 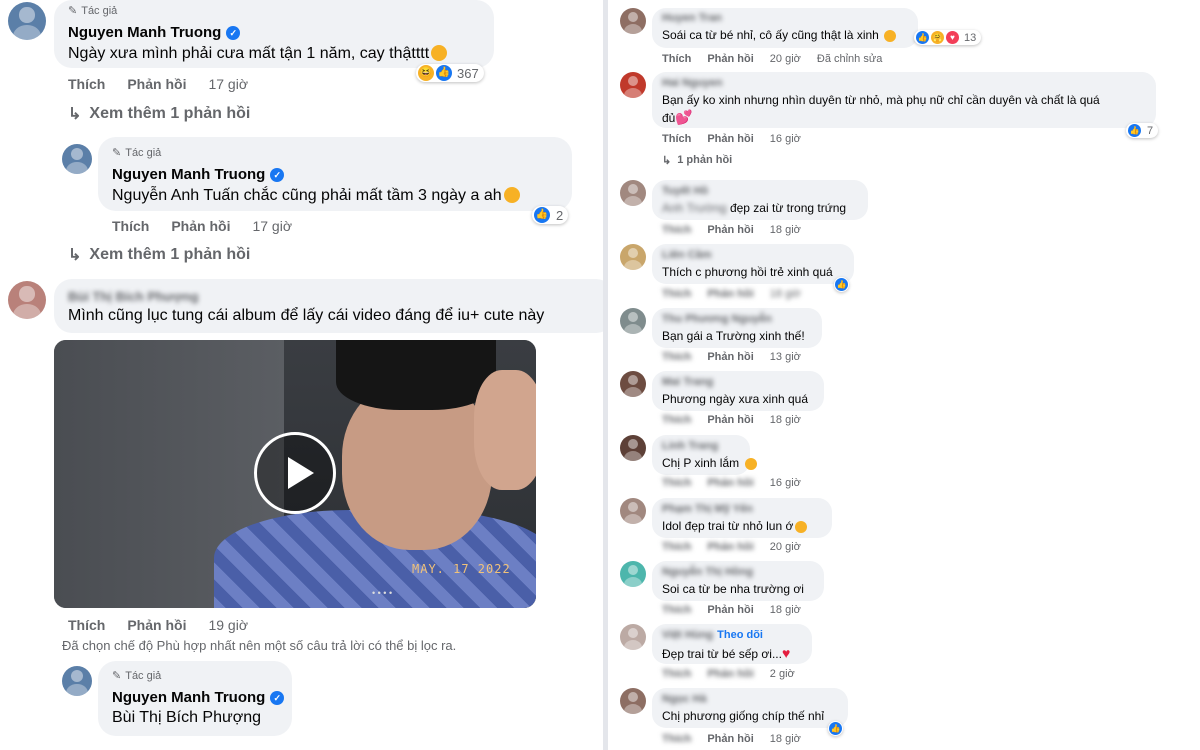 What do you see at coordinates (1150, 130) in the screenshot?
I see `reaction-count: 7` at bounding box center [1150, 130].